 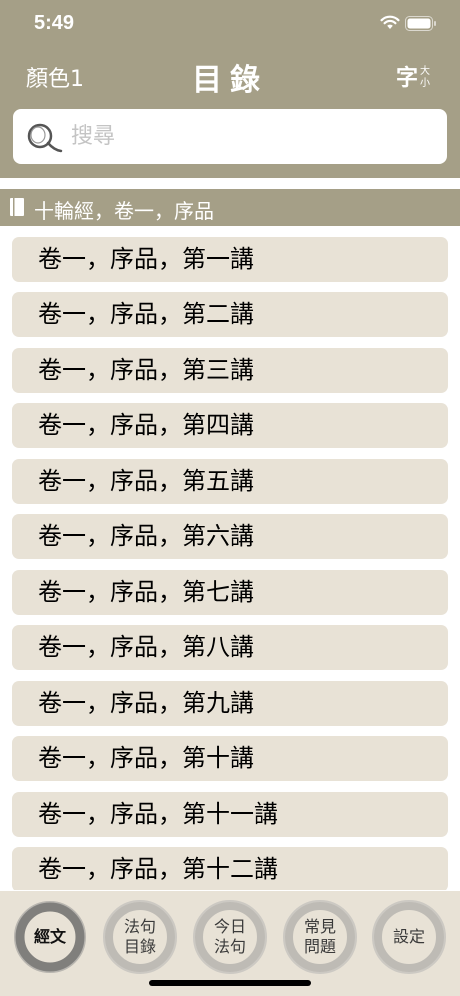 I want to click on tab-settings-label: 設定, so click(x=408, y=936).